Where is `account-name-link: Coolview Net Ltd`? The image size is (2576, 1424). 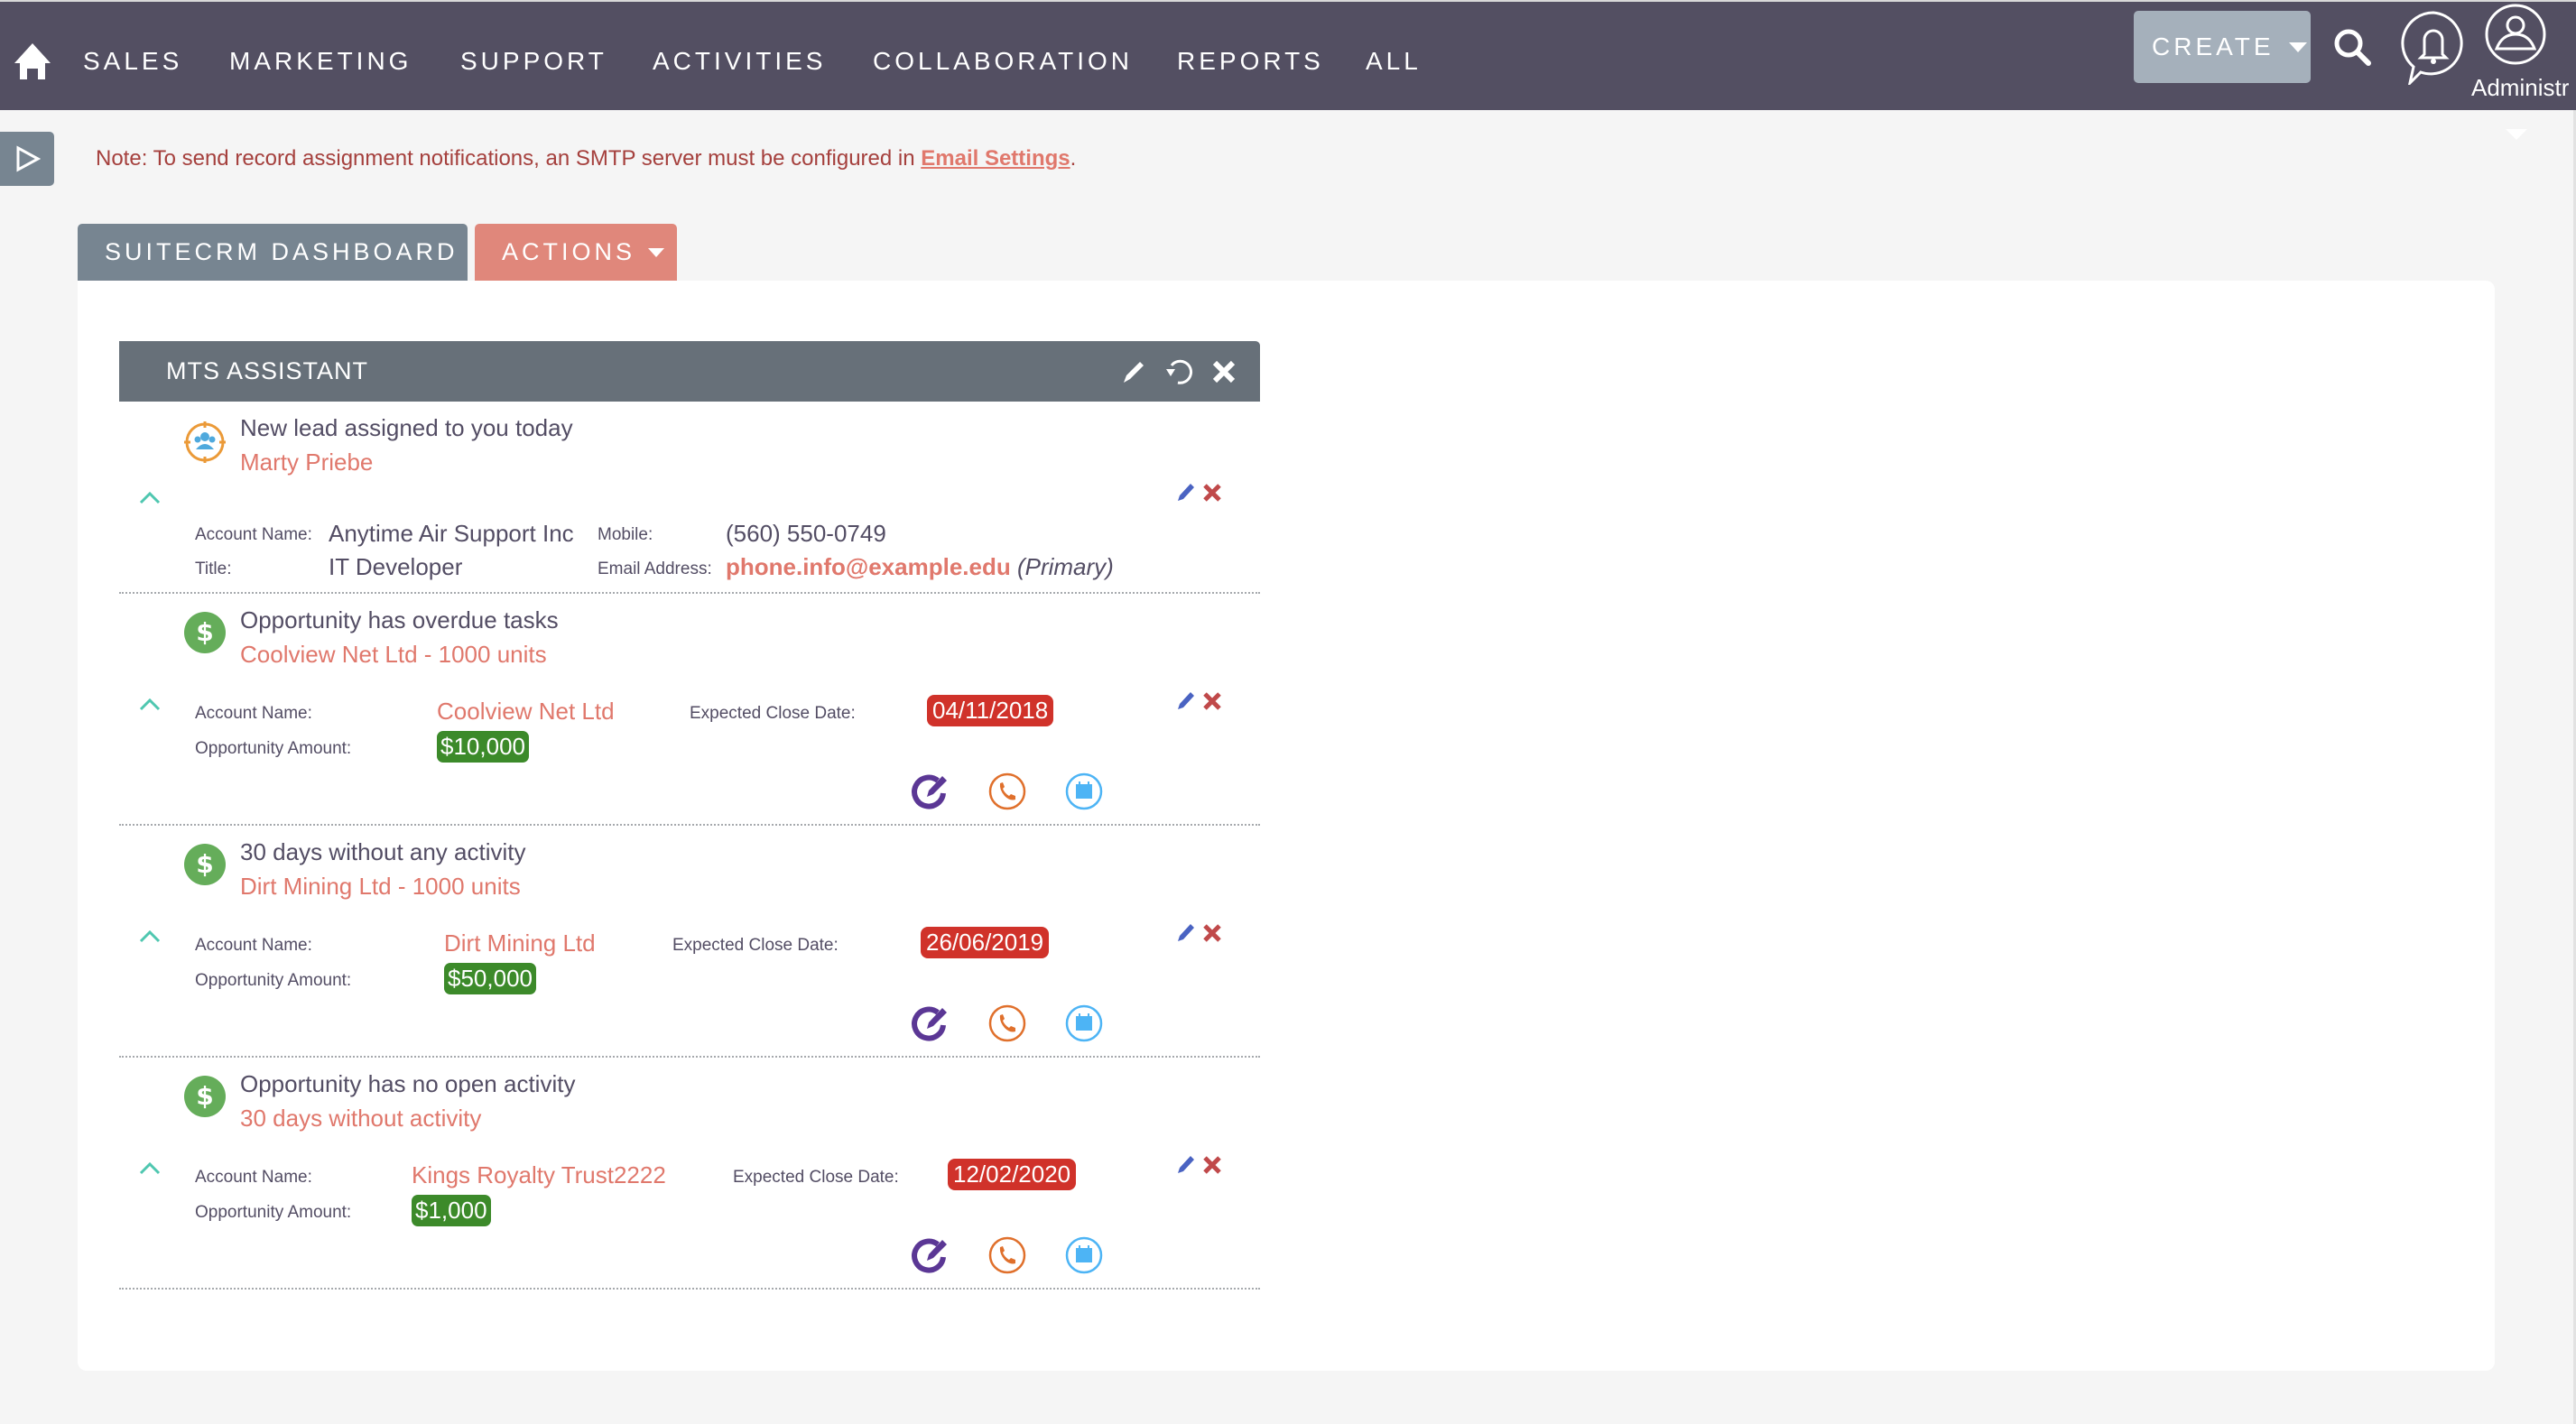 account-name-link: Coolview Net Ltd is located at coordinates (526, 712).